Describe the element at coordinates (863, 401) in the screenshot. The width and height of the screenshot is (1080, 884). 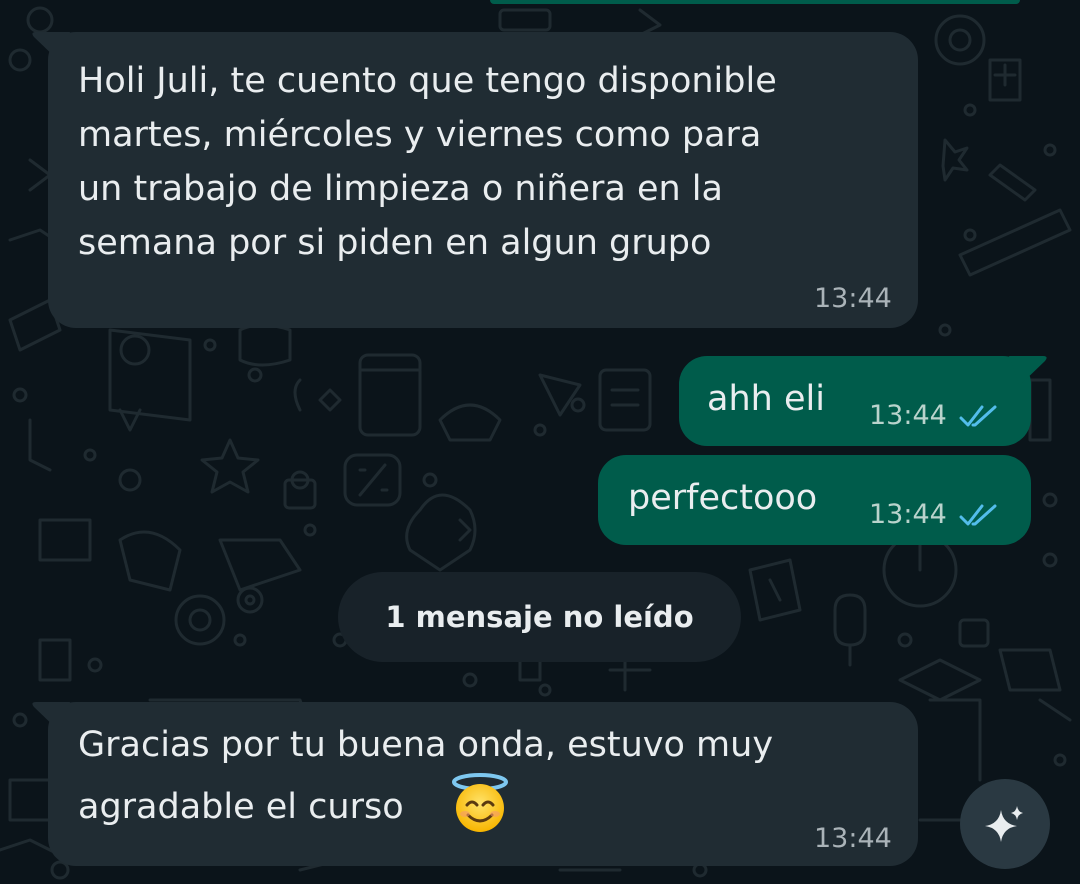
I see `message-bubble-outgoing: ahh eli 13:44` at that location.